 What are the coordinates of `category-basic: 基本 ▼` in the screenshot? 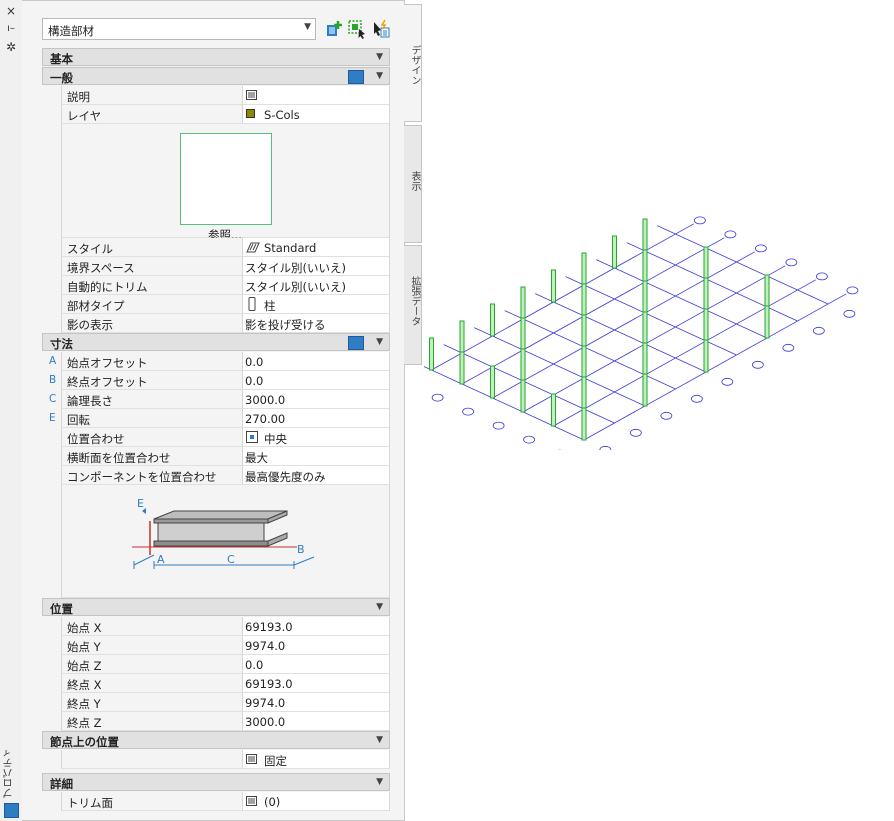 It's located at (216, 57).